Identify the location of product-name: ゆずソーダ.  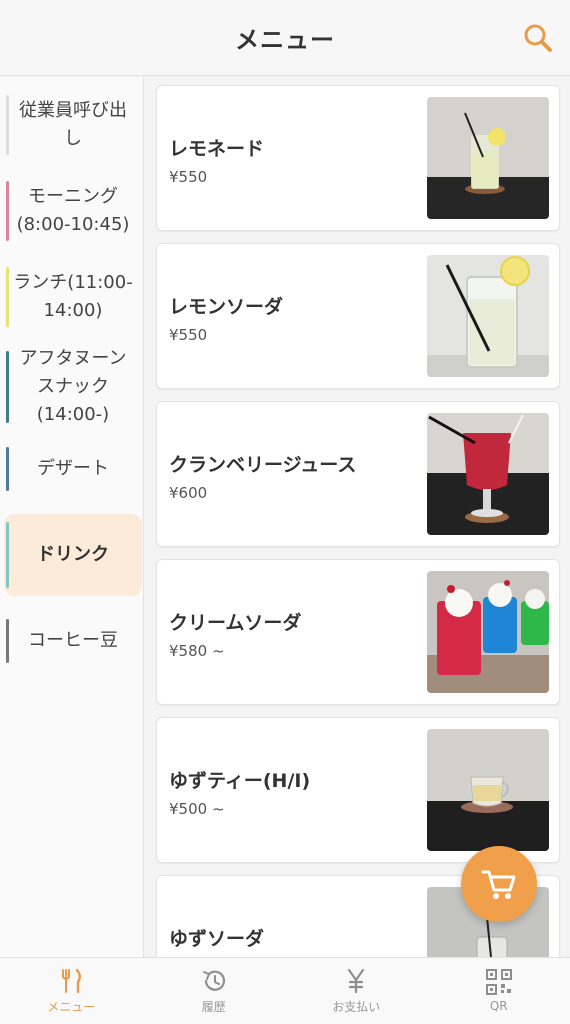
(217, 939).